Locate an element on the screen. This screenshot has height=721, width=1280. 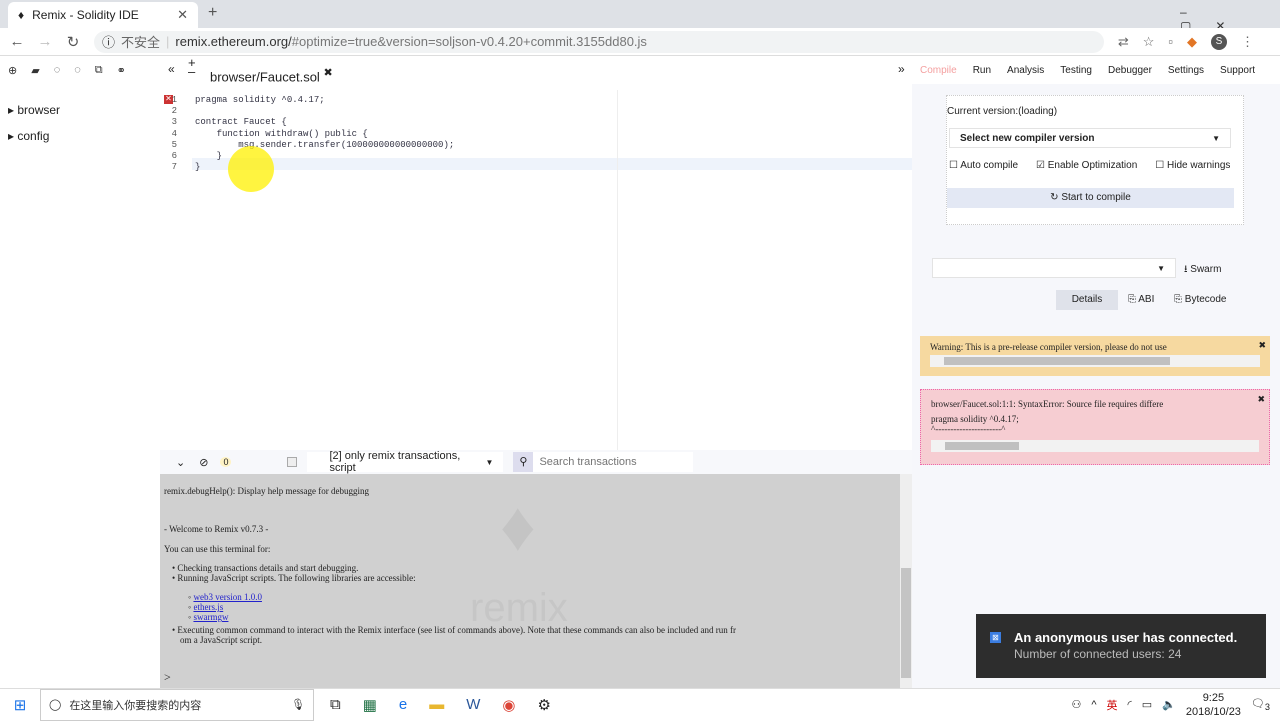
terminal-scrollbar is located at coordinates (906, 581).